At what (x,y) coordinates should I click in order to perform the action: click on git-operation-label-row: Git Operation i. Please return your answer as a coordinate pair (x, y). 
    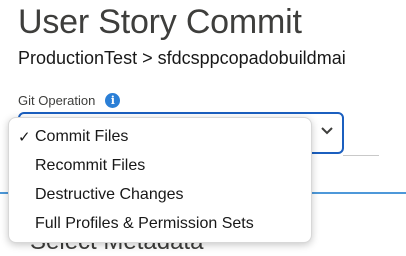
    Looking at the image, I should click on (69, 100).